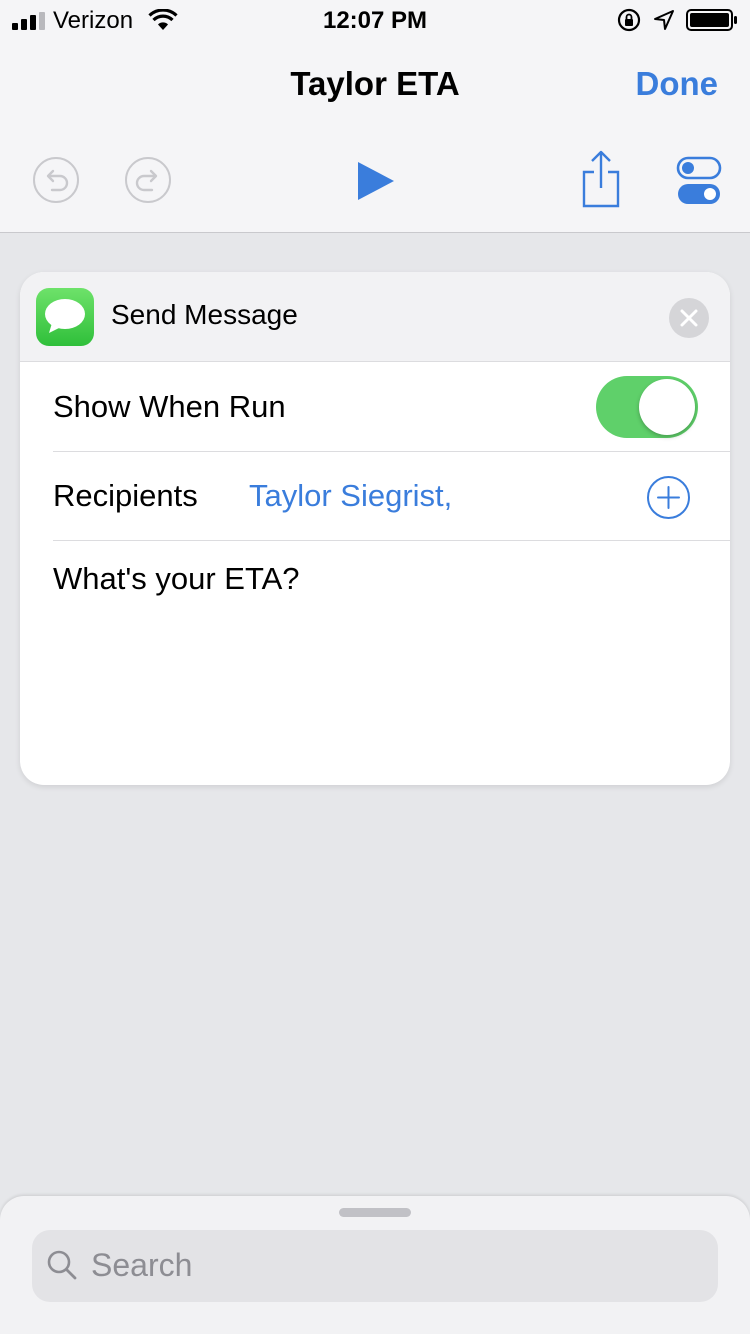 Image resolution: width=750 pixels, height=1334 pixels. What do you see at coordinates (677, 84) in the screenshot?
I see `done-button: Done` at bounding box center [677, 84].